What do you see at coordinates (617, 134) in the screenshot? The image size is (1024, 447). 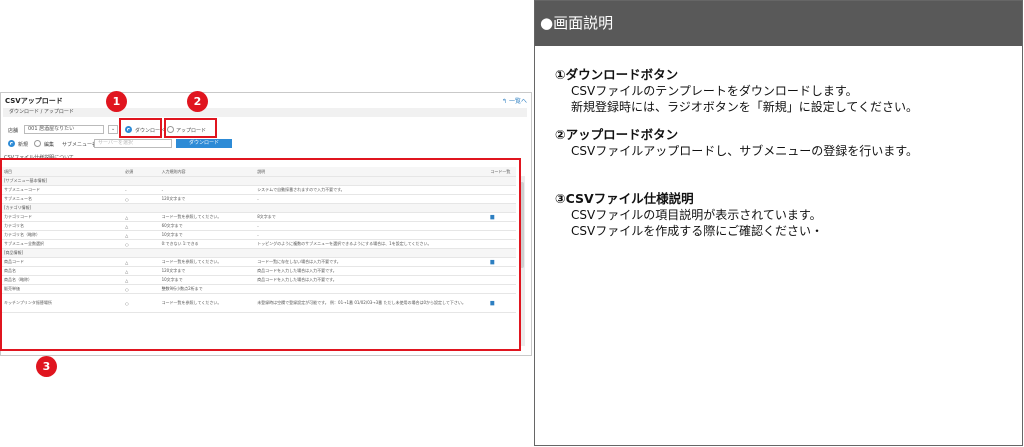 I see `explanation-title: ②アップロードボタン` at bounding box center [617, 134].